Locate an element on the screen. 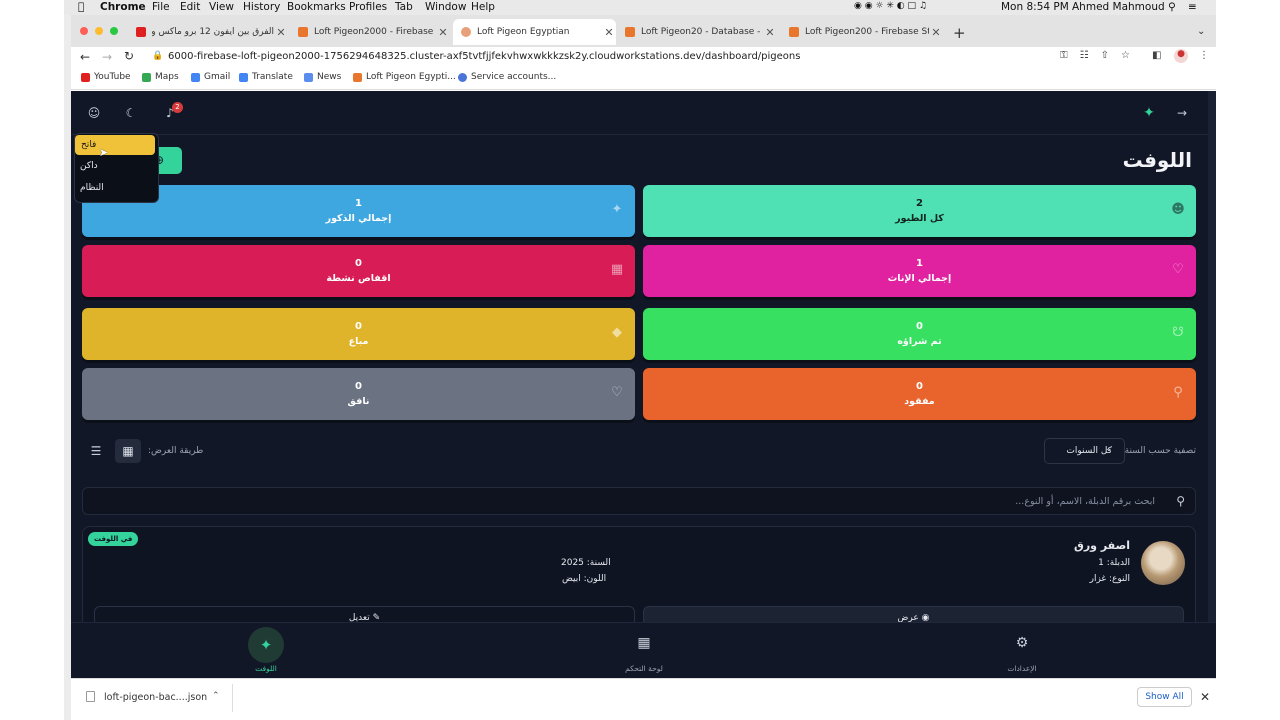 The height and width of the screenshot is (720, 1280). lock-icon: 🔒 is located at coordinates (157, 56).